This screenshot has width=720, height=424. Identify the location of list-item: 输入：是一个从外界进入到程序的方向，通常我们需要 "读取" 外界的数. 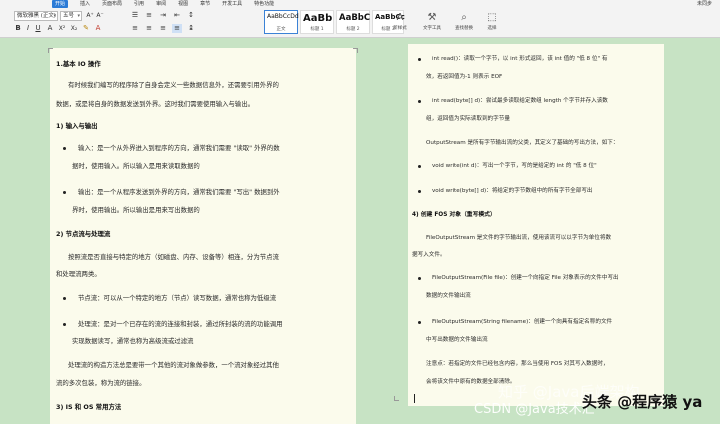
(179, 148).